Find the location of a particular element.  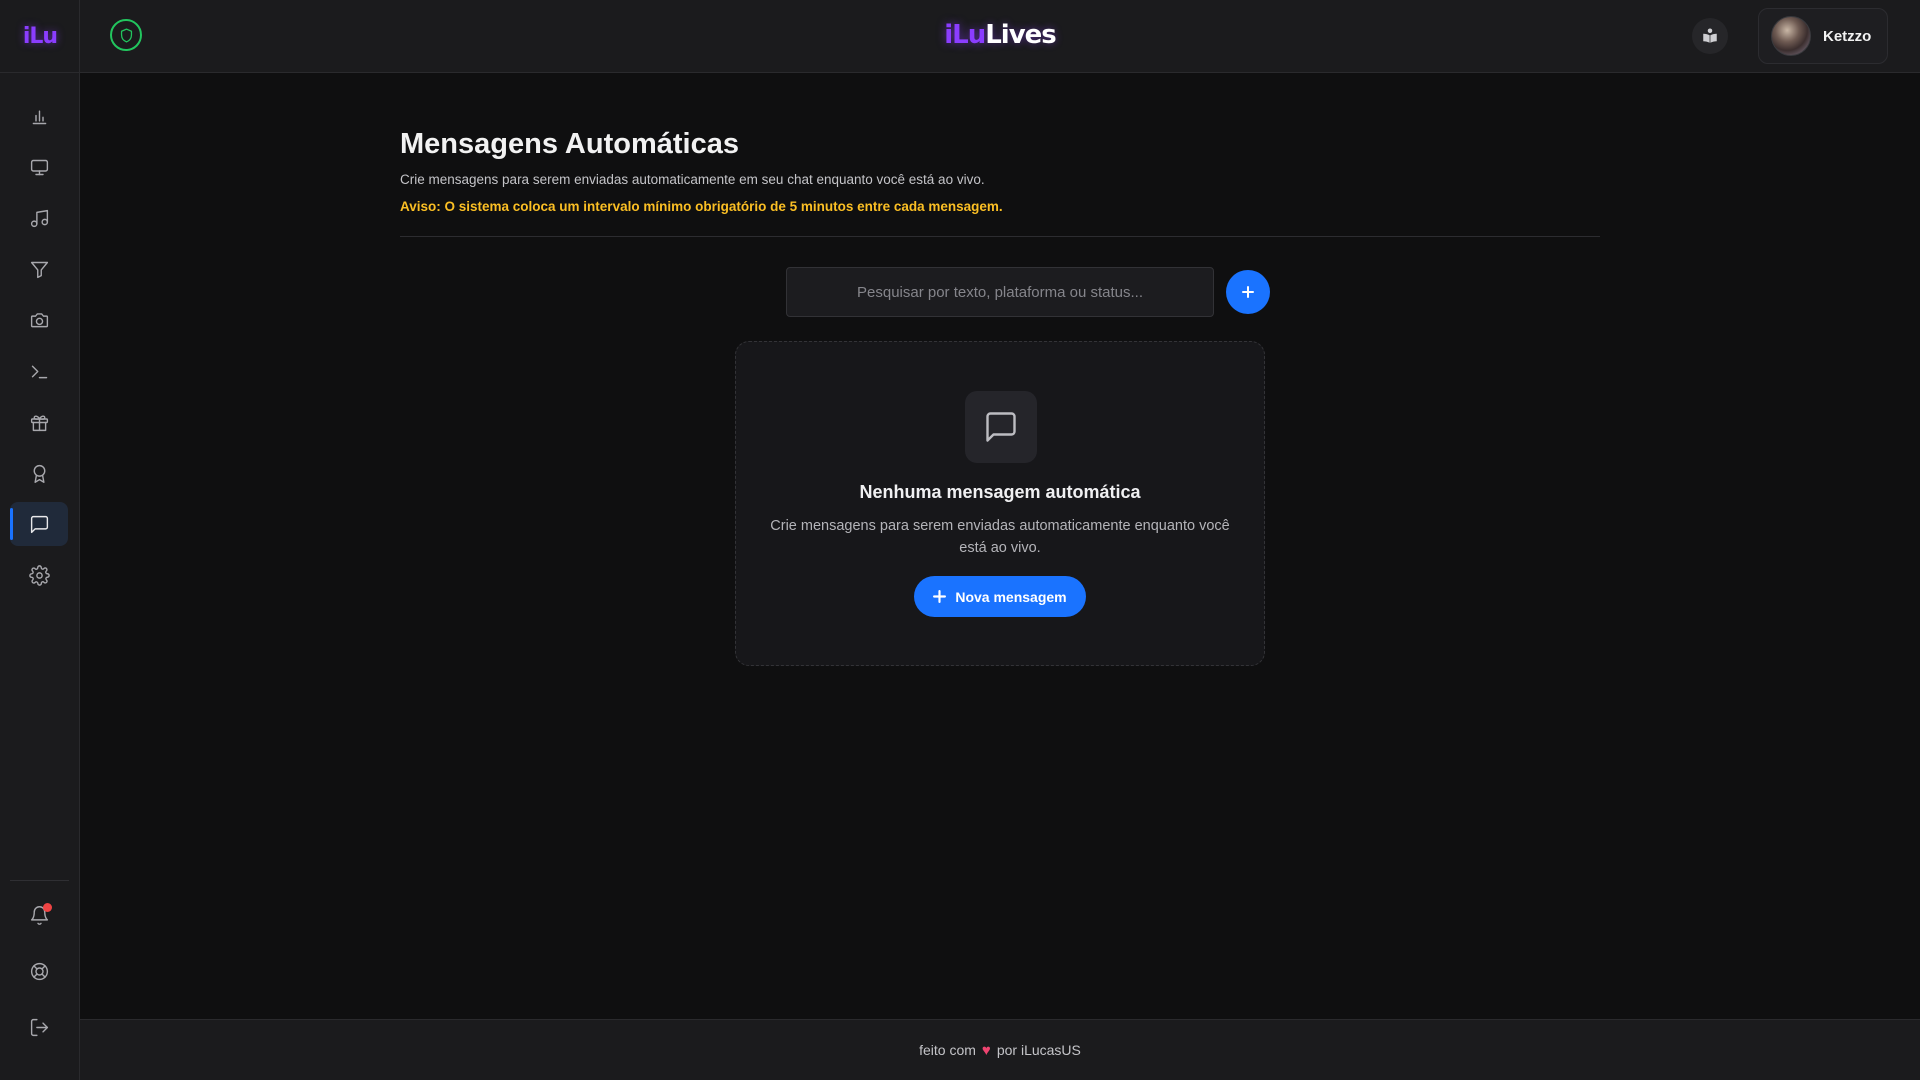

gear-icon is located at coordinates (39, 575).